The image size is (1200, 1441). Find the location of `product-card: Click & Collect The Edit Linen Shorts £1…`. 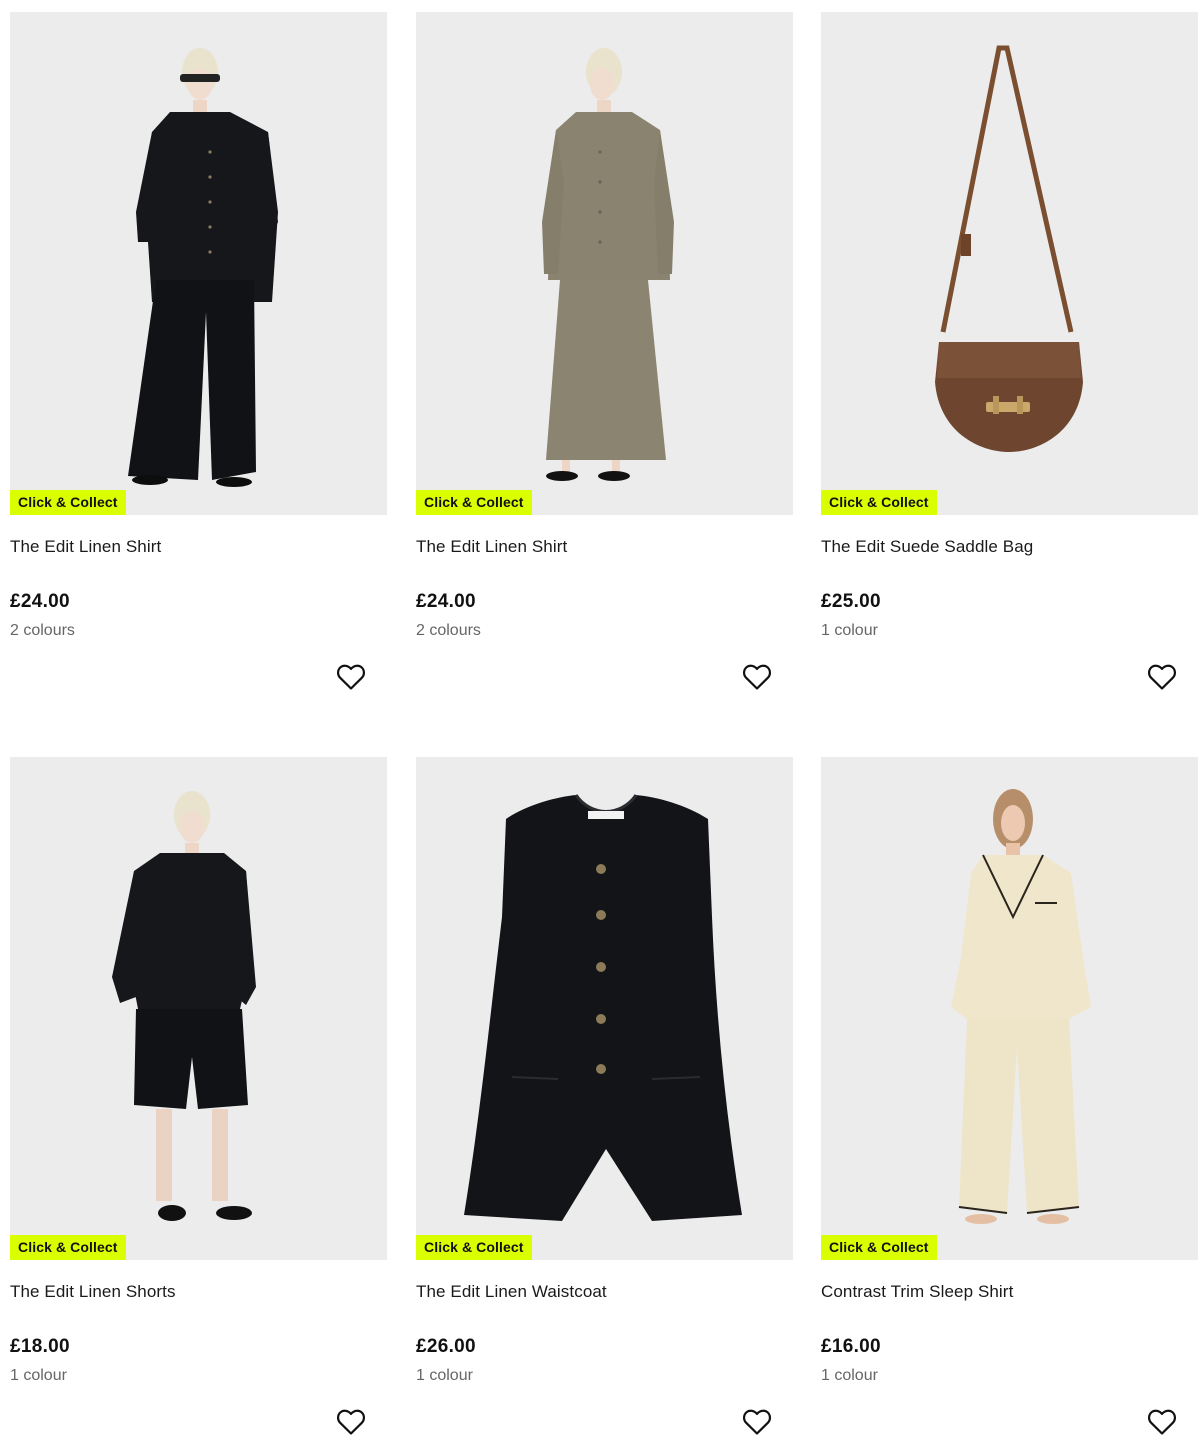

product-card: Click & Collect The Edit Linen Shorts £1… is located at coordinates (198, 1099).